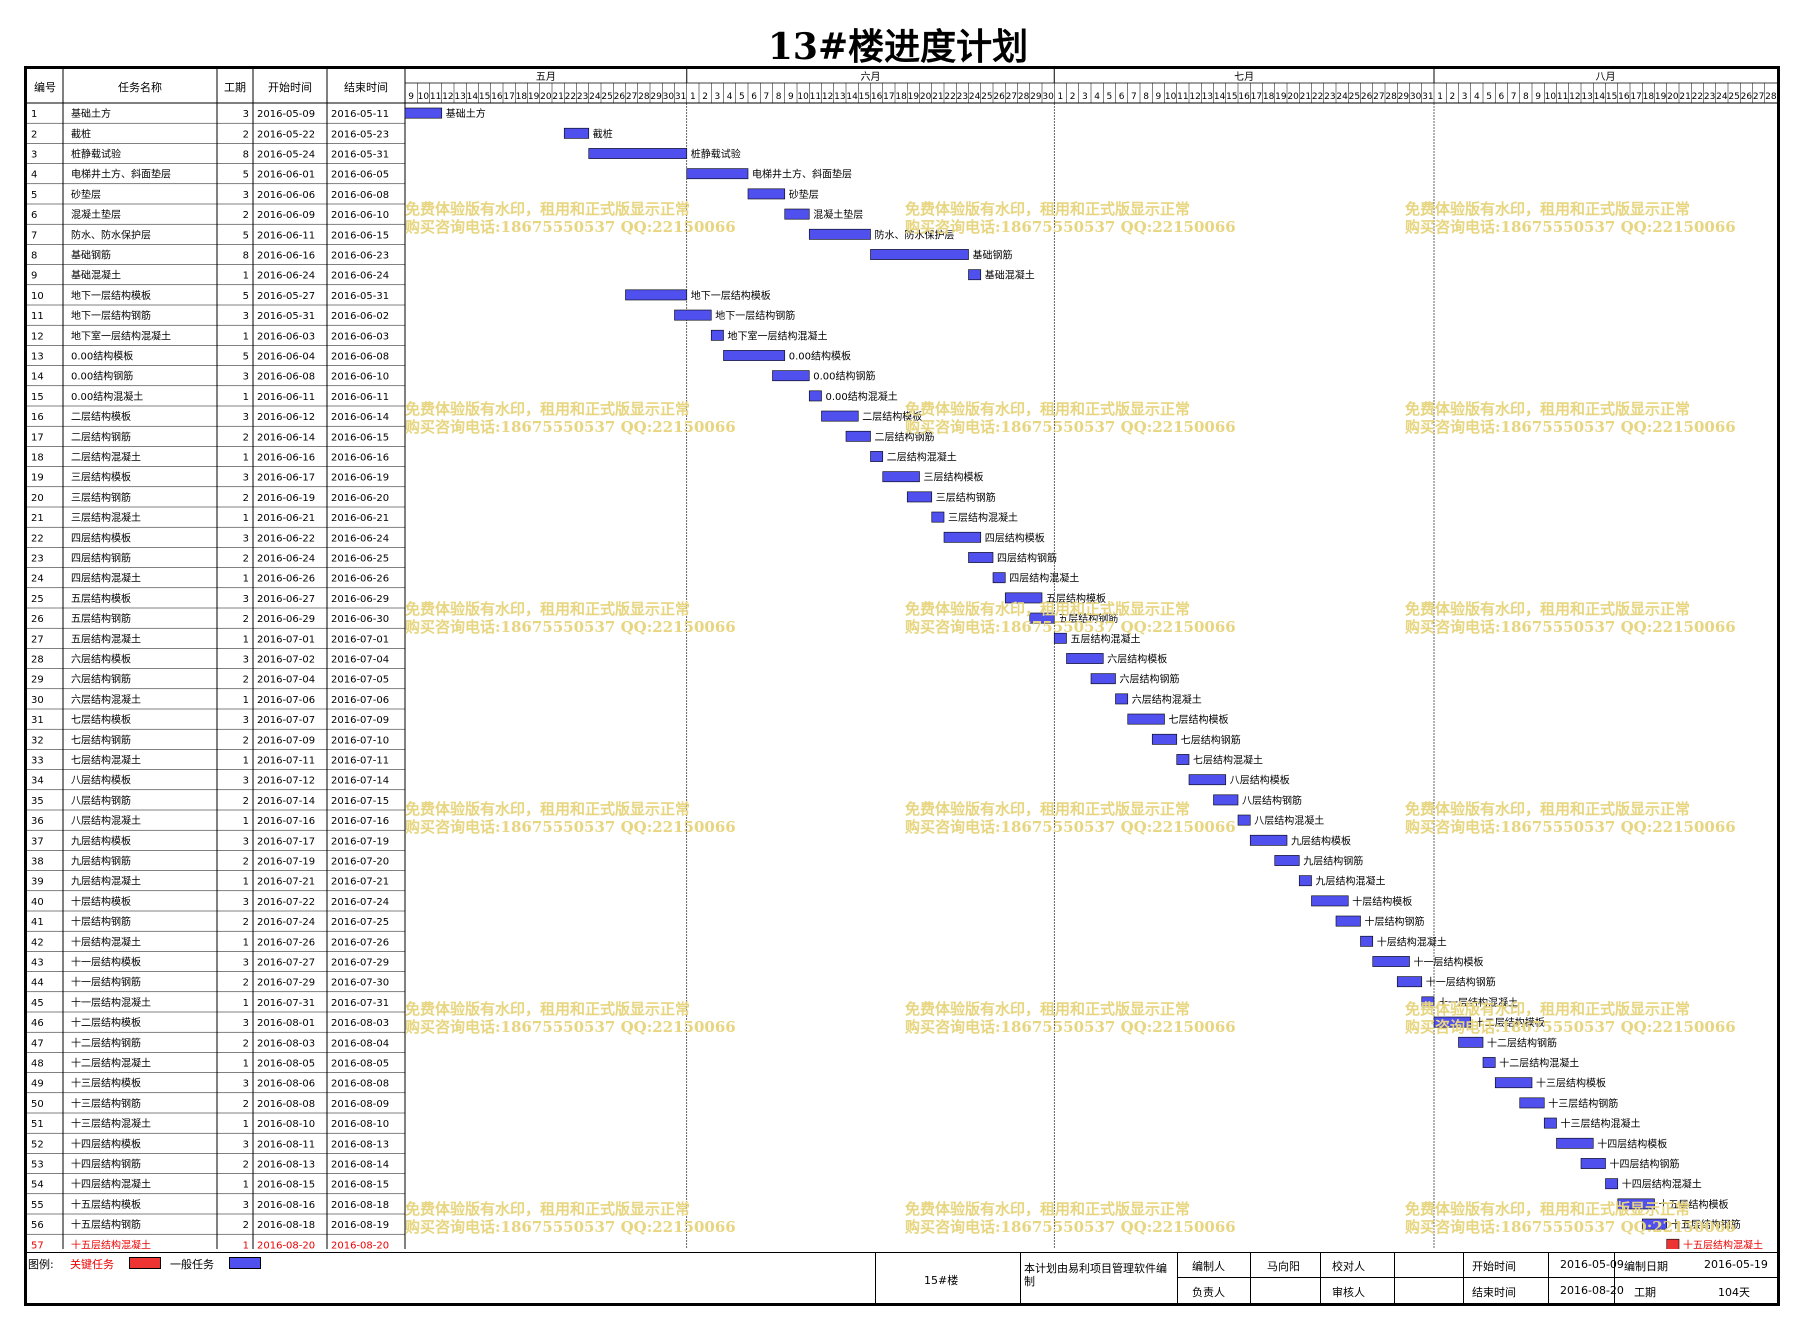 The height and width of the screenshot is (1326, 1796). What do you see at coordinates (844, 376) in the screenshot?
I see `task-bar-label: 0.00结构钢筋` at bounding box center [844, 376].